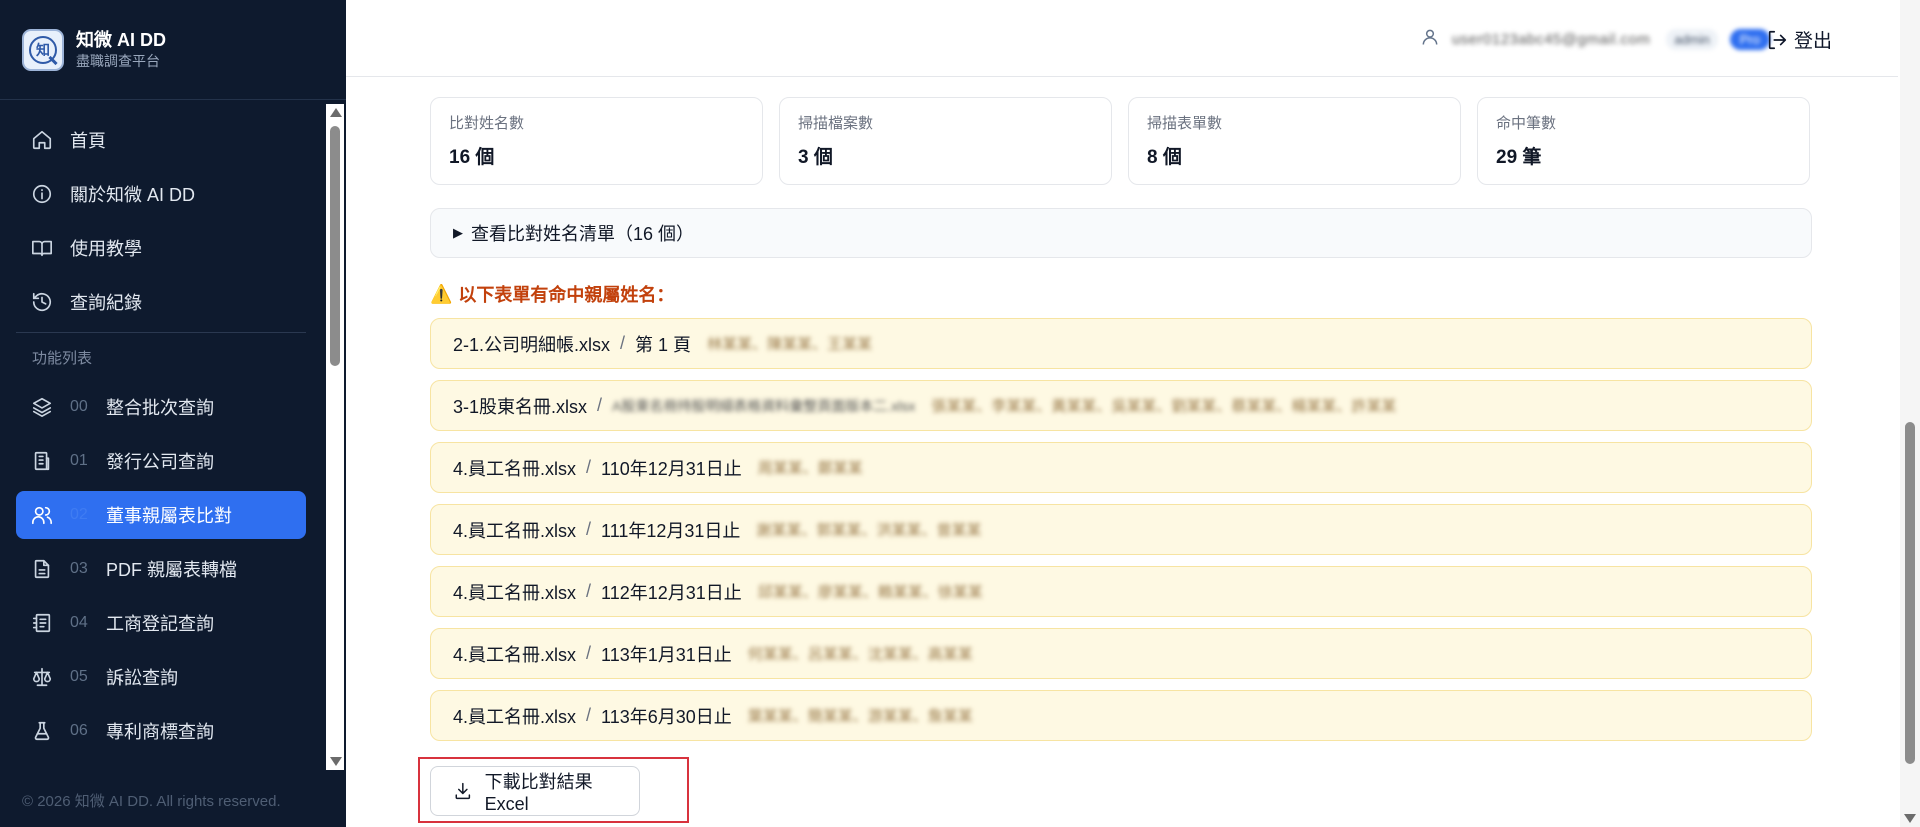 Image resolution: width=1920 pixels, height=827 pixels. Describe the element at coordinates (42, 623) in the screenshot. I see `register-icon` at that location.